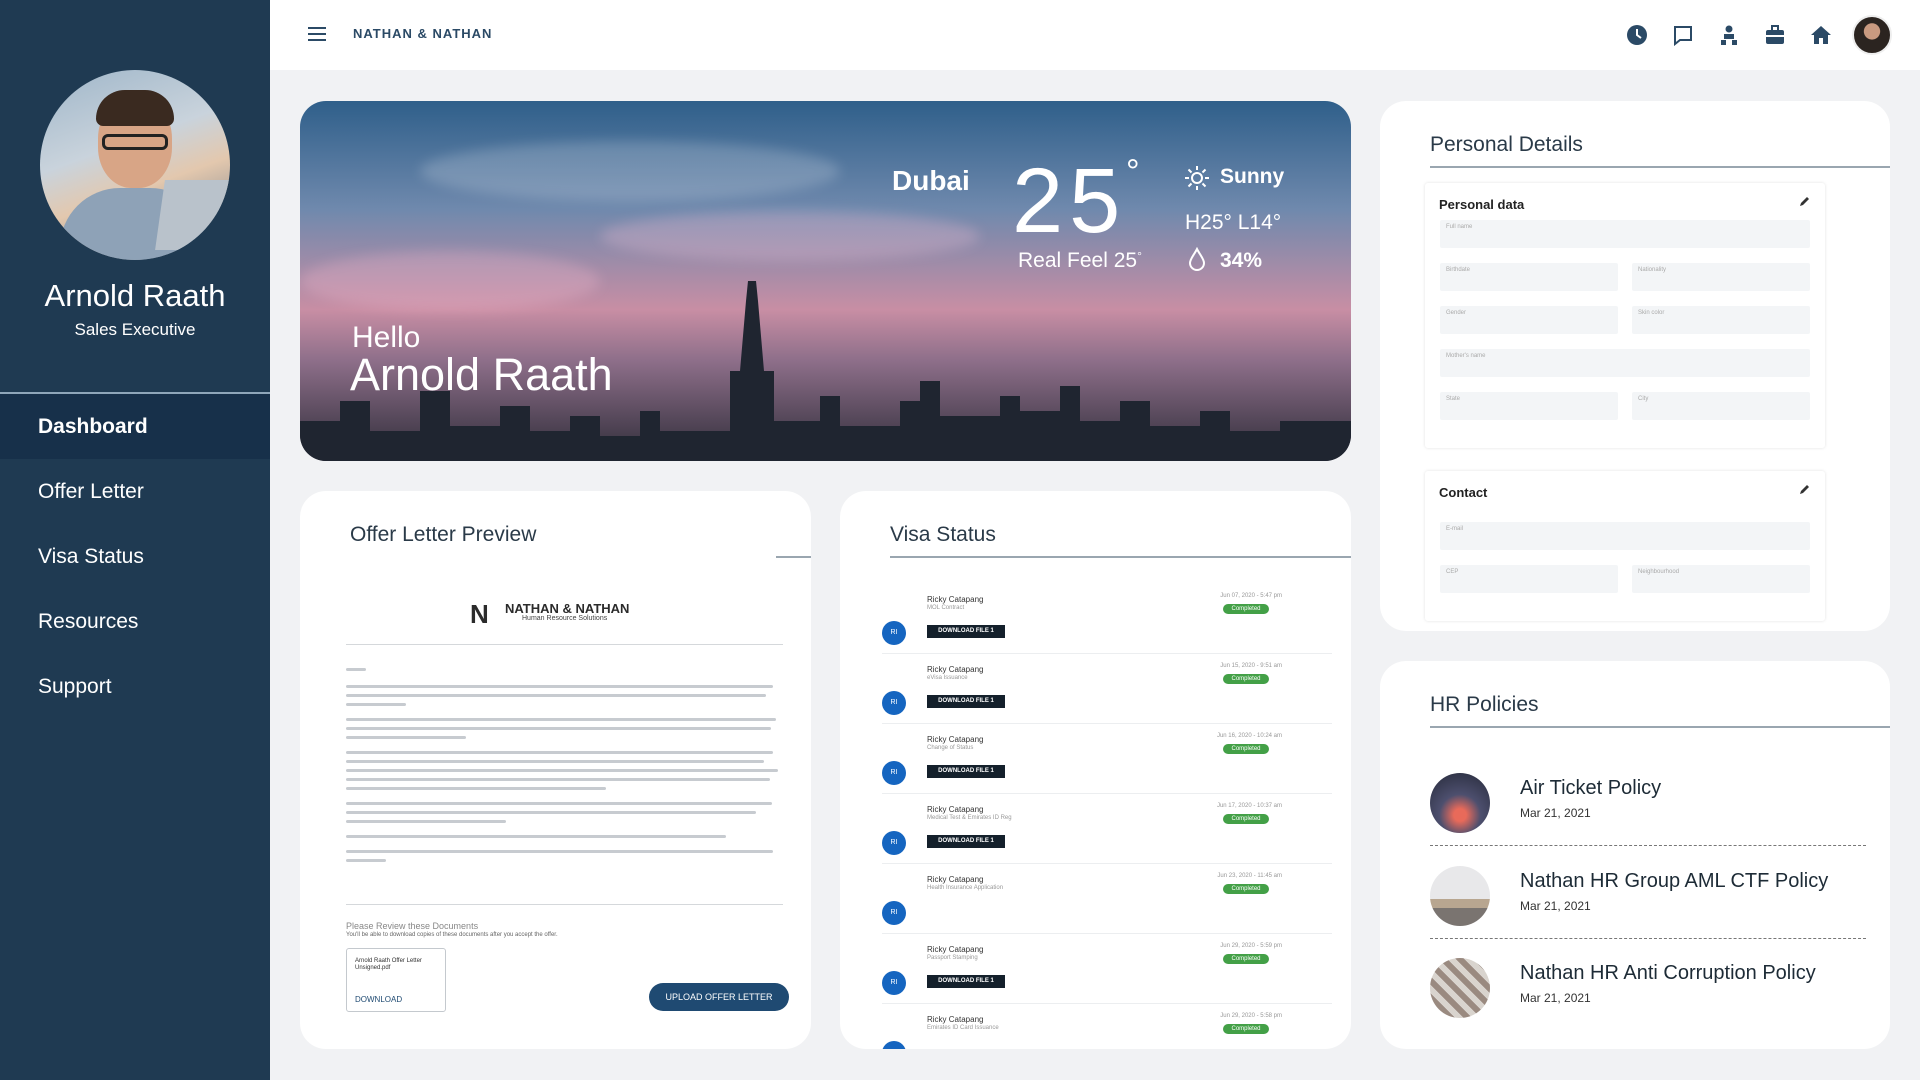 The image size is (1920, 1080). Describe the element at coordinates (1529, 579) in the screenshot. I see `cep-field: CEP` at that location.